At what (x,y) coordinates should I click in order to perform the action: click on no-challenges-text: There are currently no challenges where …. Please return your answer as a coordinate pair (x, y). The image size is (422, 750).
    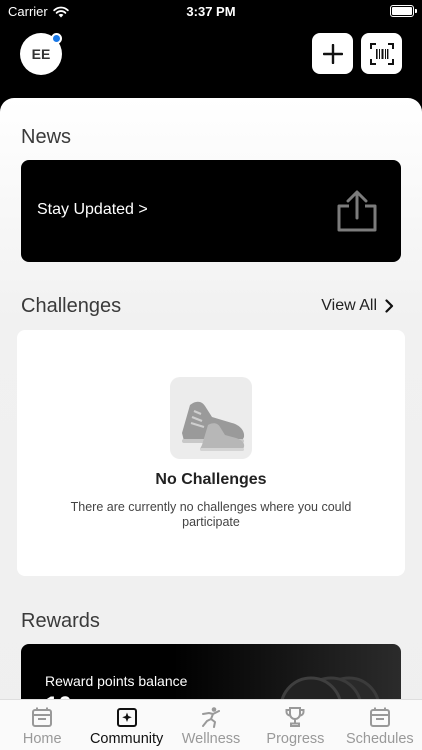
    Looking at the image, I should click on (211, 514).